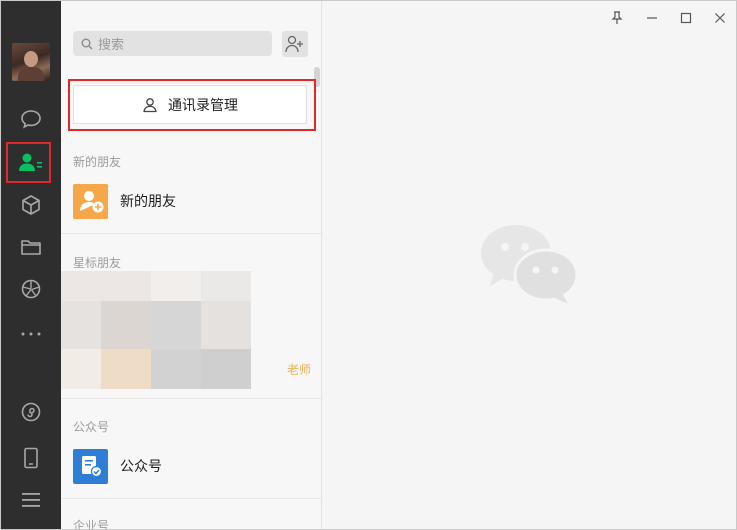 This screenshot has height=530, width=737. What do you see at coordinates (91, 524) in the screenshot?
I see `section-header-enterprise: 企业号` at bounding box center [91, 524].